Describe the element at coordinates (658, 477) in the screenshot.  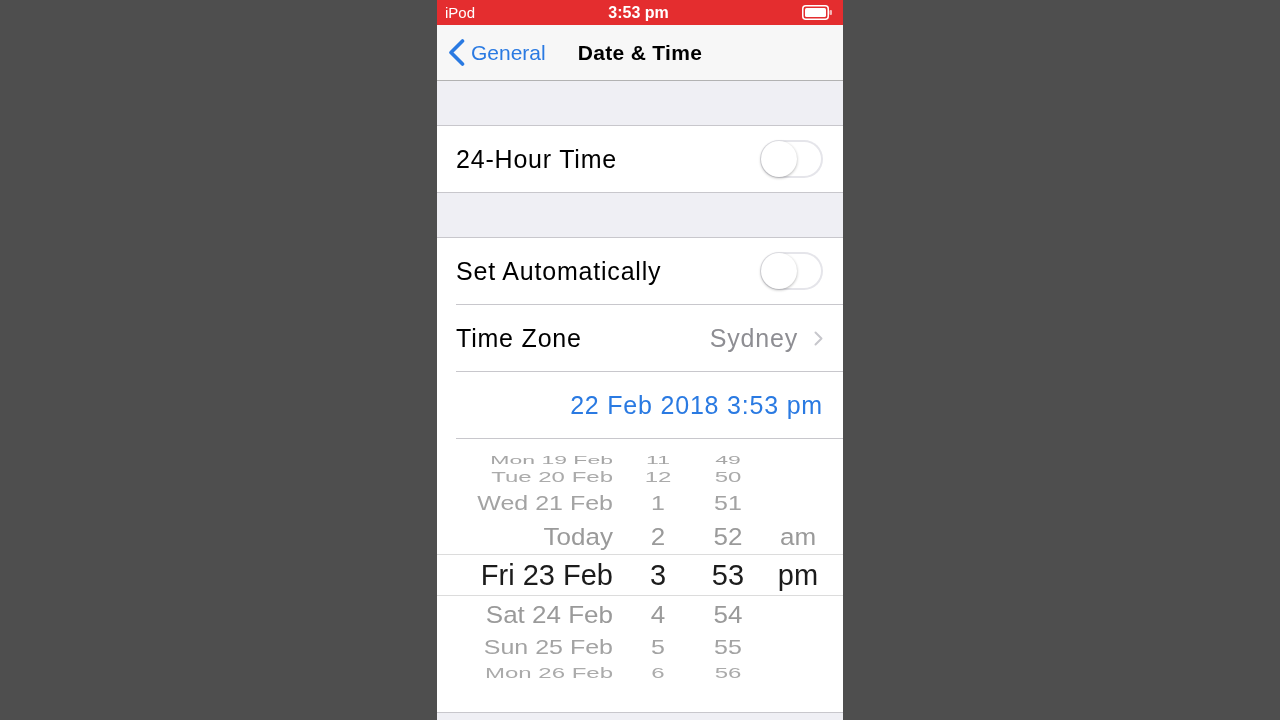
I see `picker-item: 12` at that location.